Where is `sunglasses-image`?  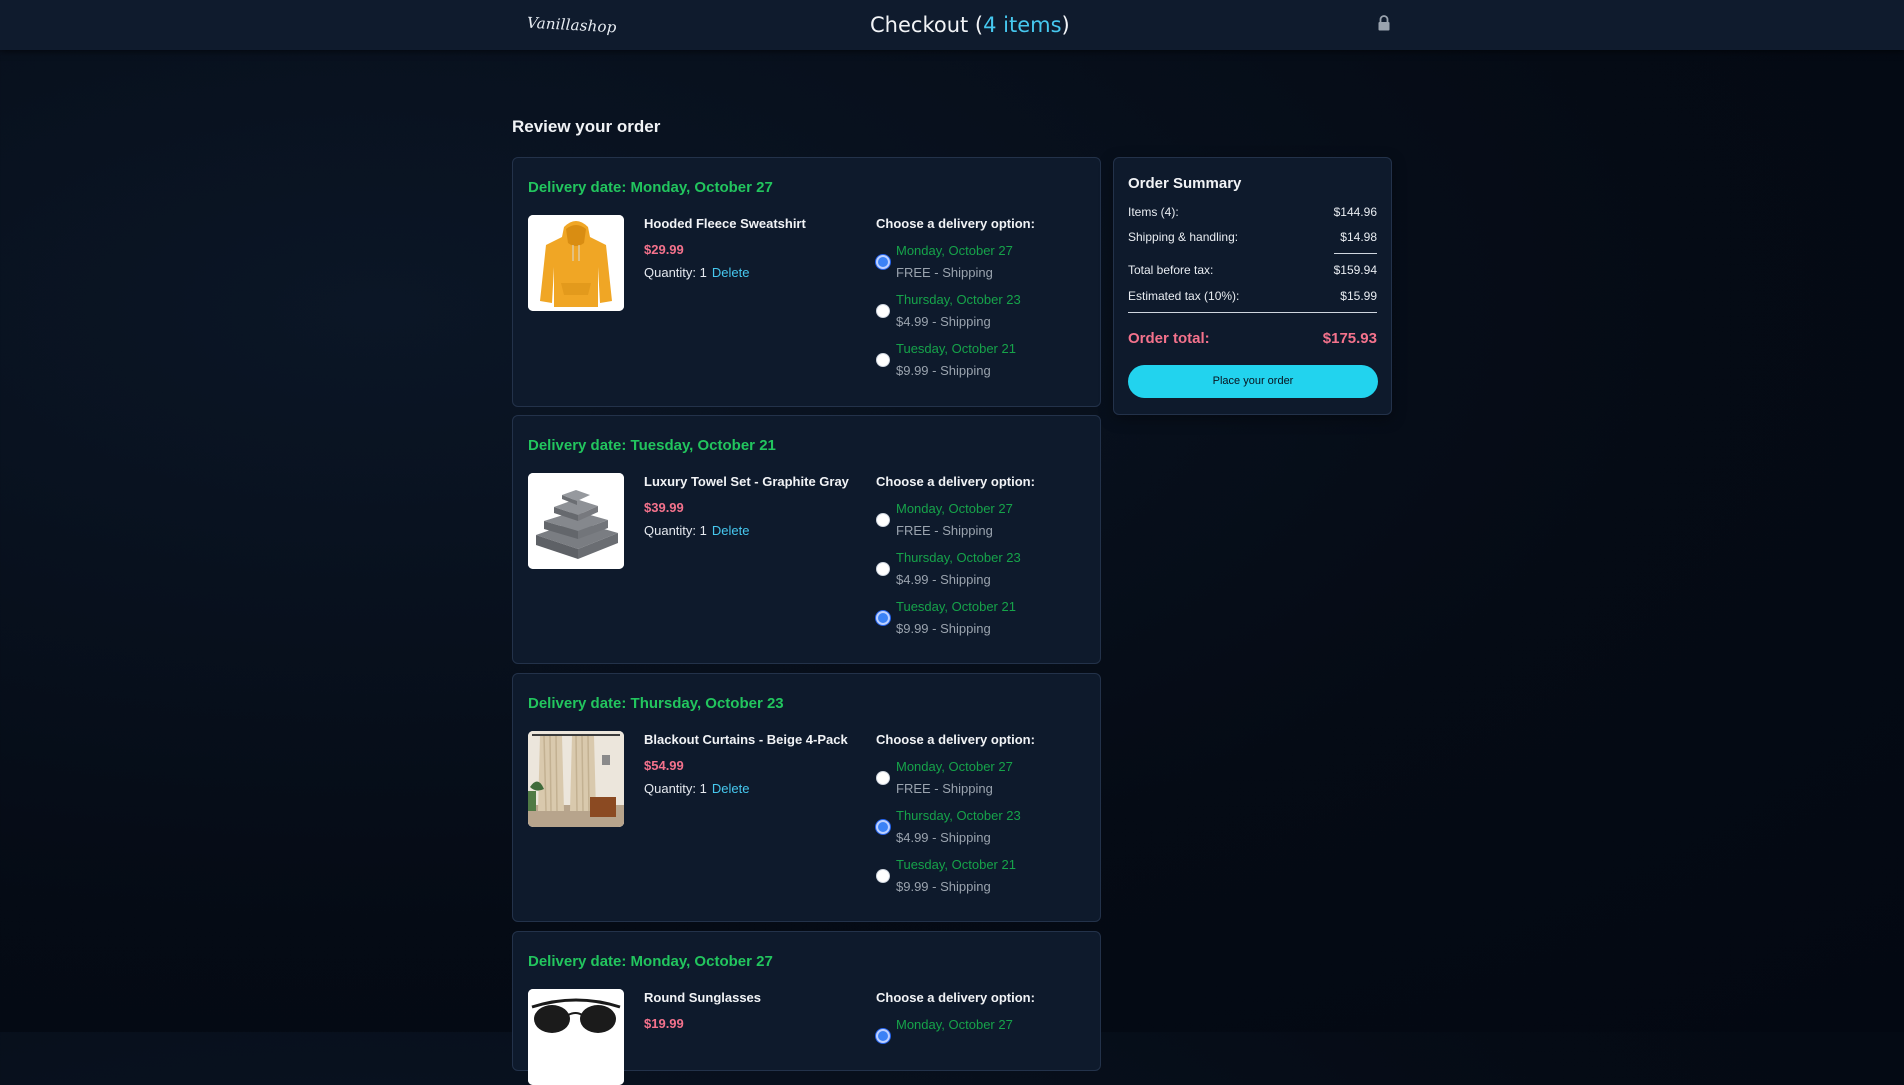
sunglasses-image is located at coordinates (576, 1037).